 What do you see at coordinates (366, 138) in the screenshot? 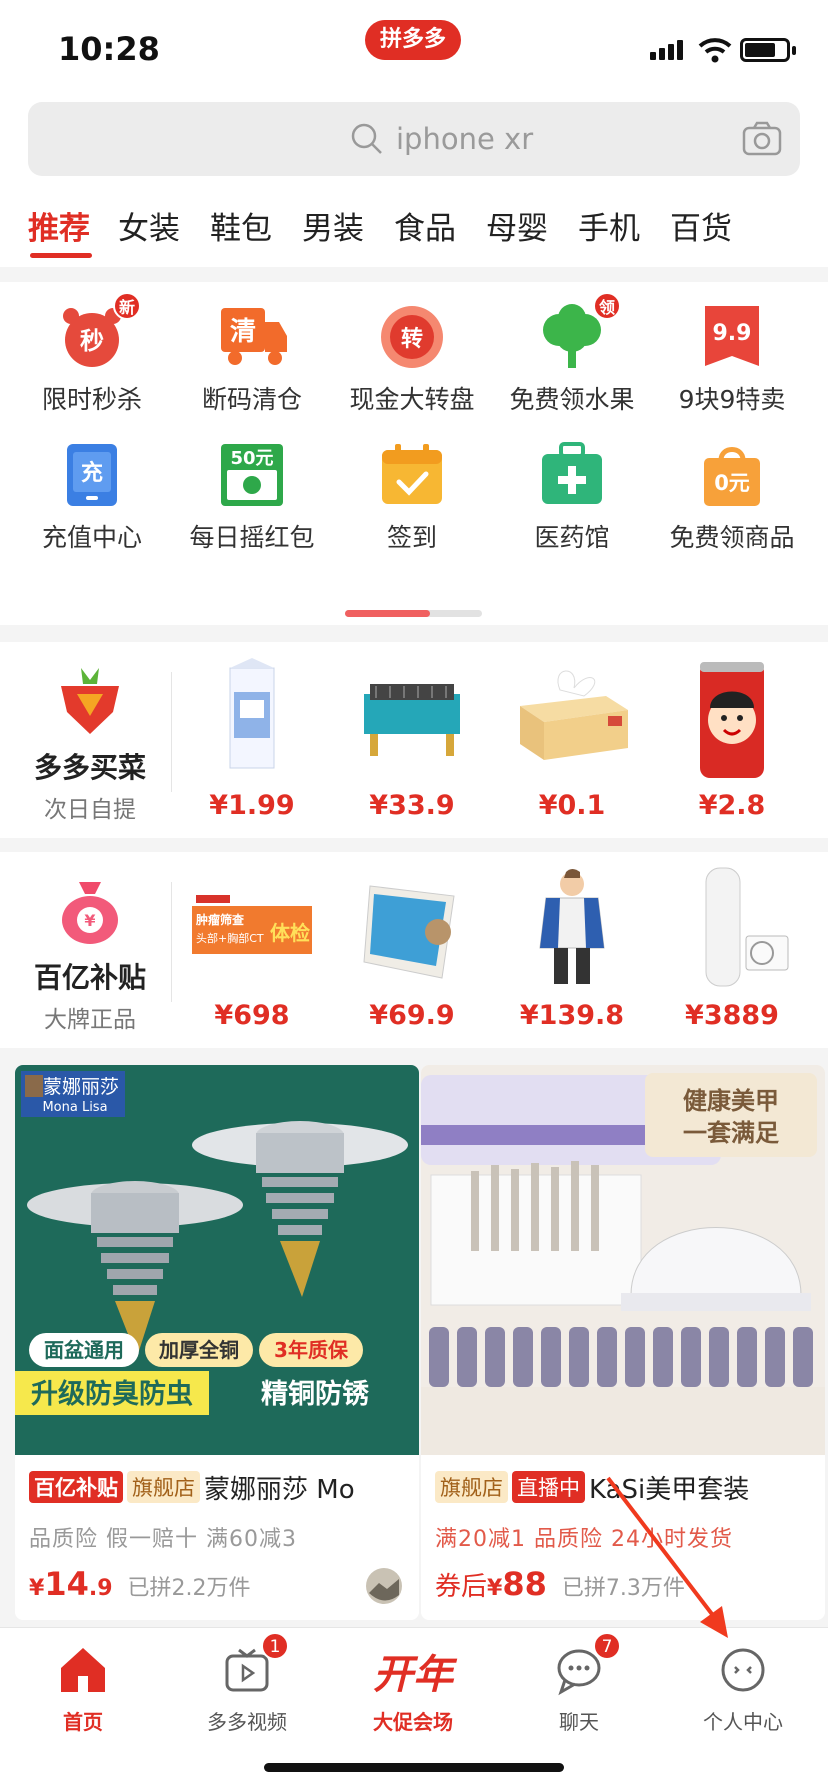
I see `search-icon` at bounding box center [366, 138].